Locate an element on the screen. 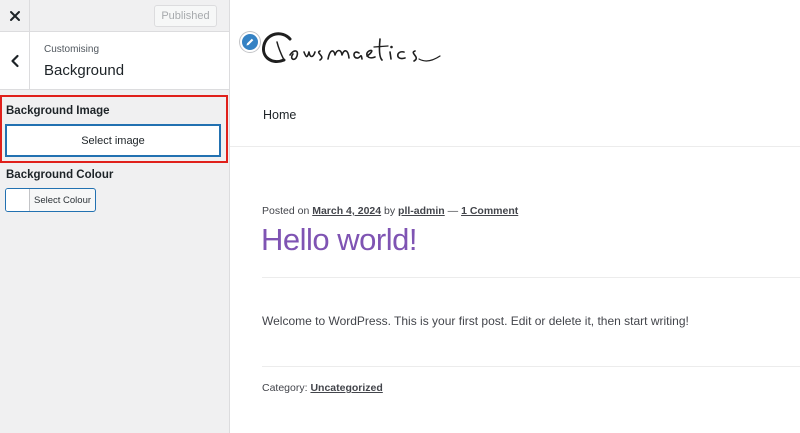 This screenshot has height=433, width=800. select-colour-button: Select Colour is located at coordinates (50, 200).